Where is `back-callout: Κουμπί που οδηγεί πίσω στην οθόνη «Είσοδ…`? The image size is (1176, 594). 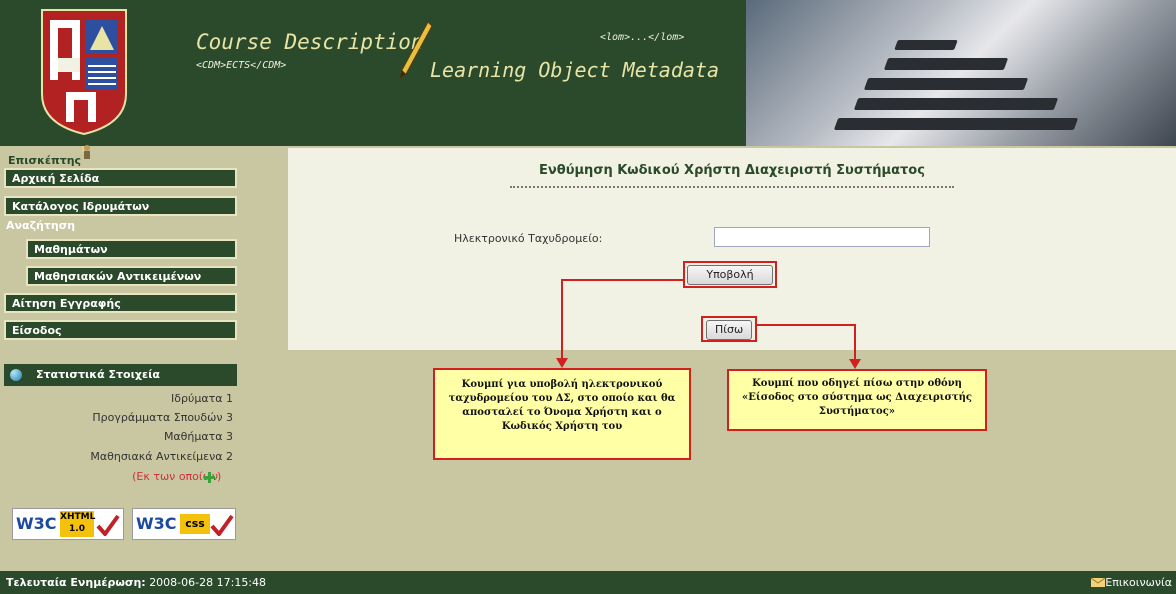
back-callout: Κουμπί που οδηγεί πίσω στην οθόνη «Είσοδ… is located at coordinates (857, 400).